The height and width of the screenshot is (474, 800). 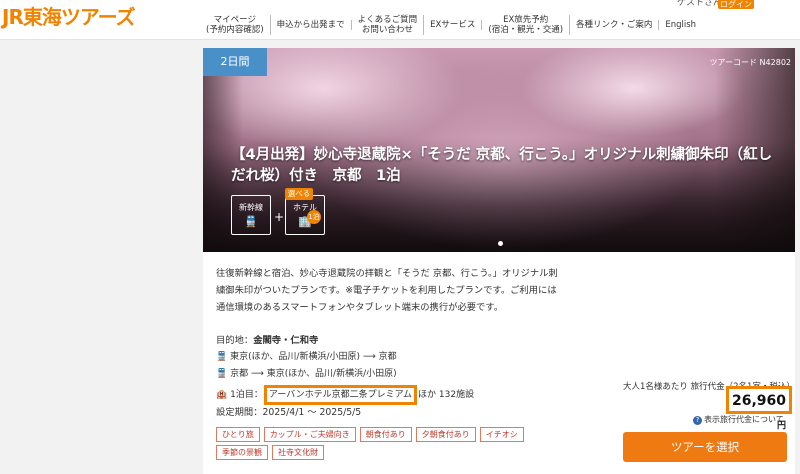 I want to click on tag: イチオシ, so click(x=501, y=434).